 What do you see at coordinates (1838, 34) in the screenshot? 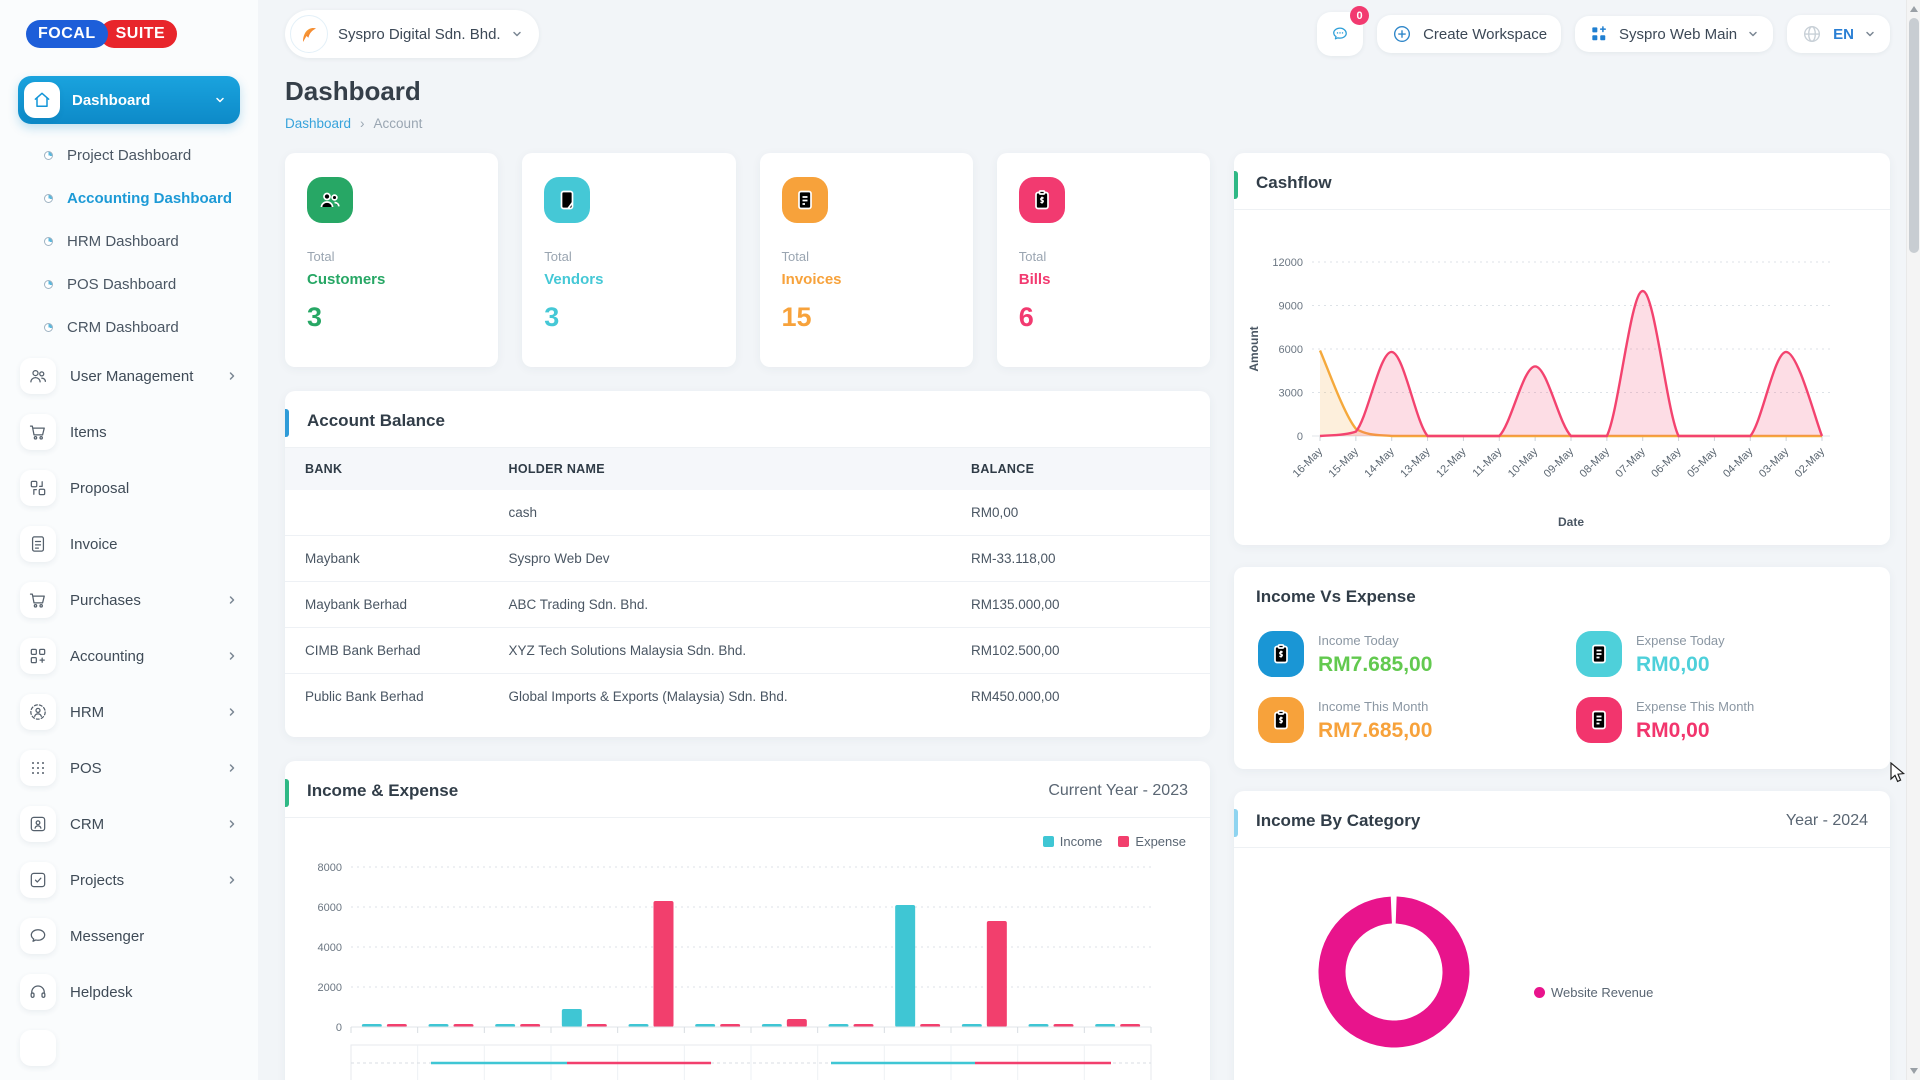
I see `language-selector: EN` at bounding box center [1838, 34].